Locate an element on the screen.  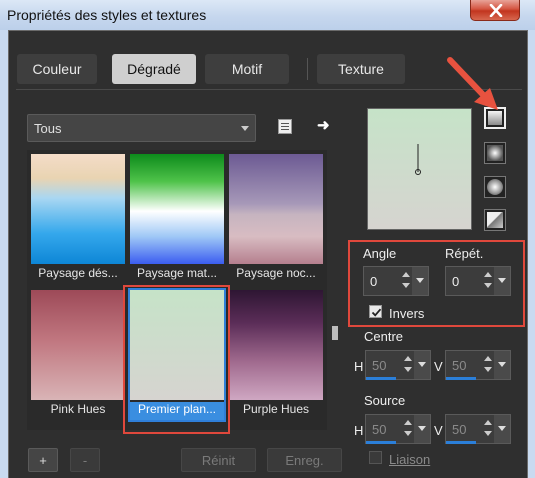
source-v-slider is located at coordinates (461, 442).